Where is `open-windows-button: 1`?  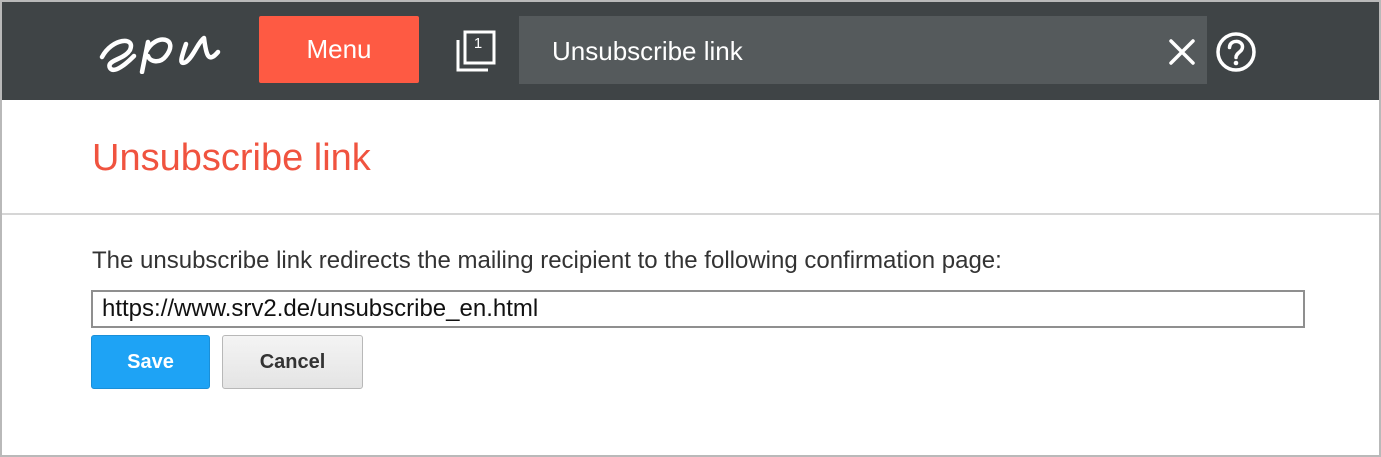 open-windows-button: 1 is located at coordinates (475, 50).